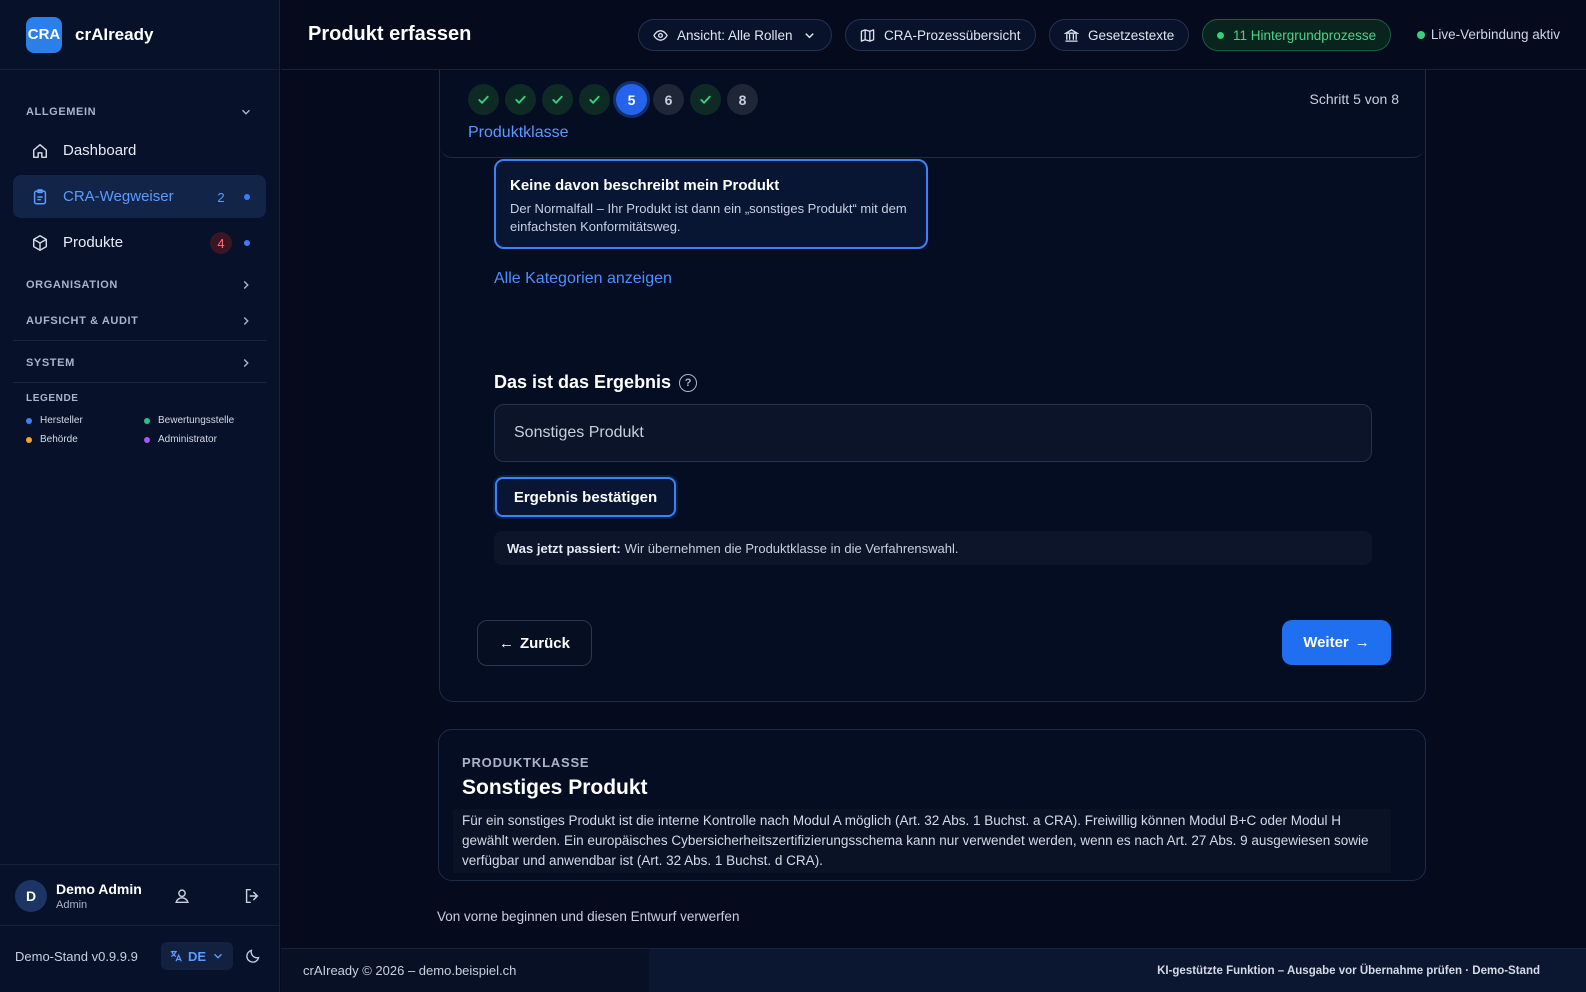 Image resolution: width=1586 pixels, height=992 pixels. I want to click on step-6: 6, so click(668, 99).